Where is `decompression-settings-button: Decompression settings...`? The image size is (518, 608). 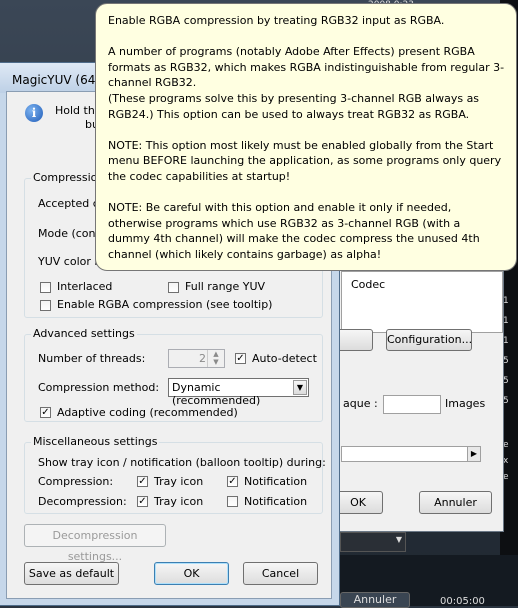
decompression-settings-button: Decompression settings... is located at coordinates (95, 543).